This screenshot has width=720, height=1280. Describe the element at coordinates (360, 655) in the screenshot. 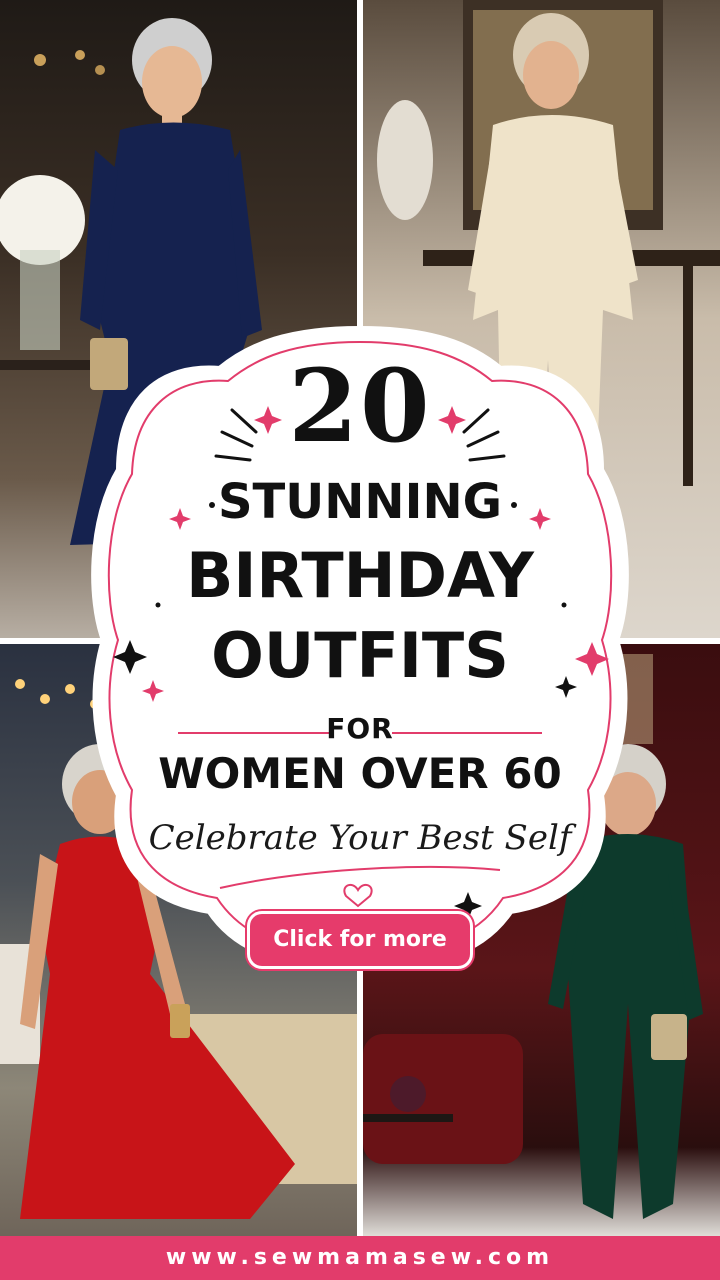

I see `headline-line-outfits: OUTFITS` at that location.